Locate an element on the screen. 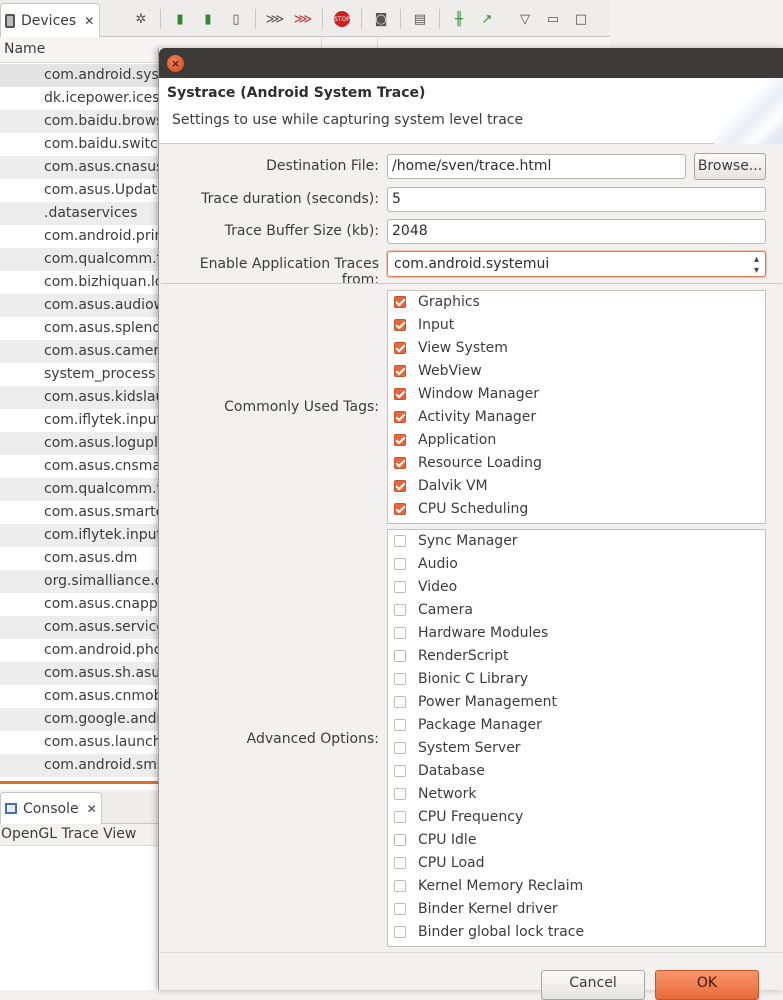  process-name: com.android.syst is located at coordinates (104, 75).